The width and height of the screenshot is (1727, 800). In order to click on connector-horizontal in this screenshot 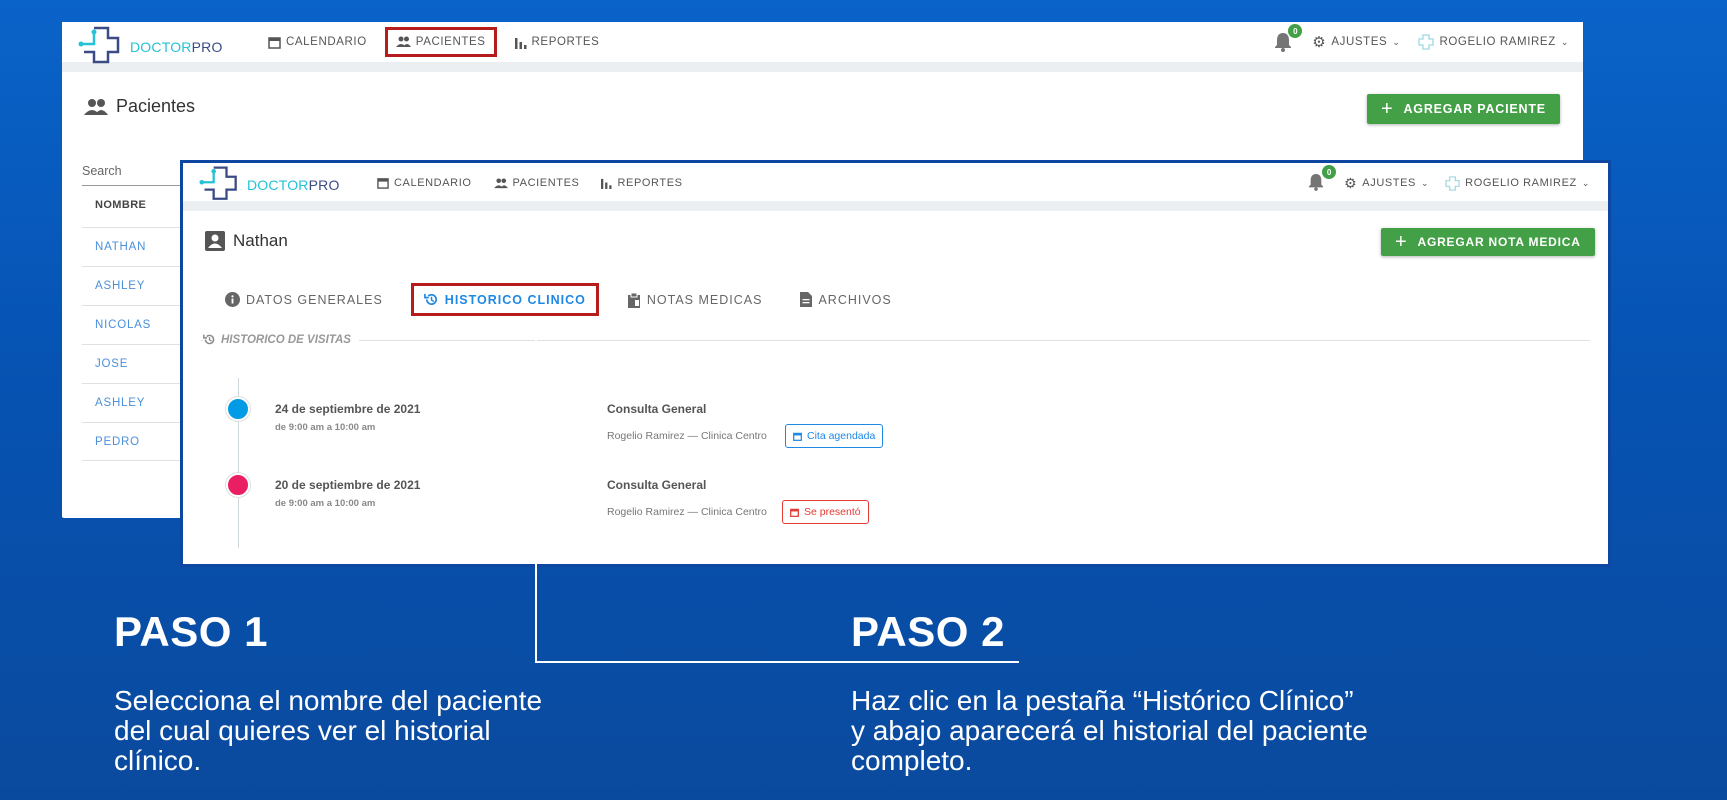, I will do `click(777, 662)`.